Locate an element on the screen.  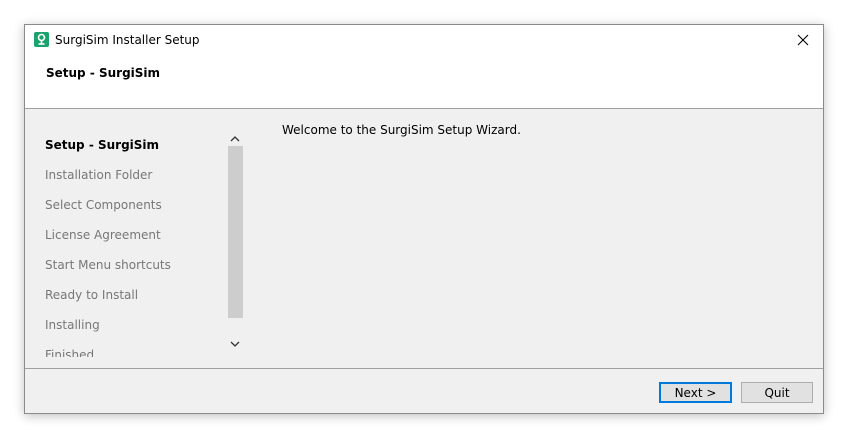
steps-scrollbar is located at coordinates (235, 239).